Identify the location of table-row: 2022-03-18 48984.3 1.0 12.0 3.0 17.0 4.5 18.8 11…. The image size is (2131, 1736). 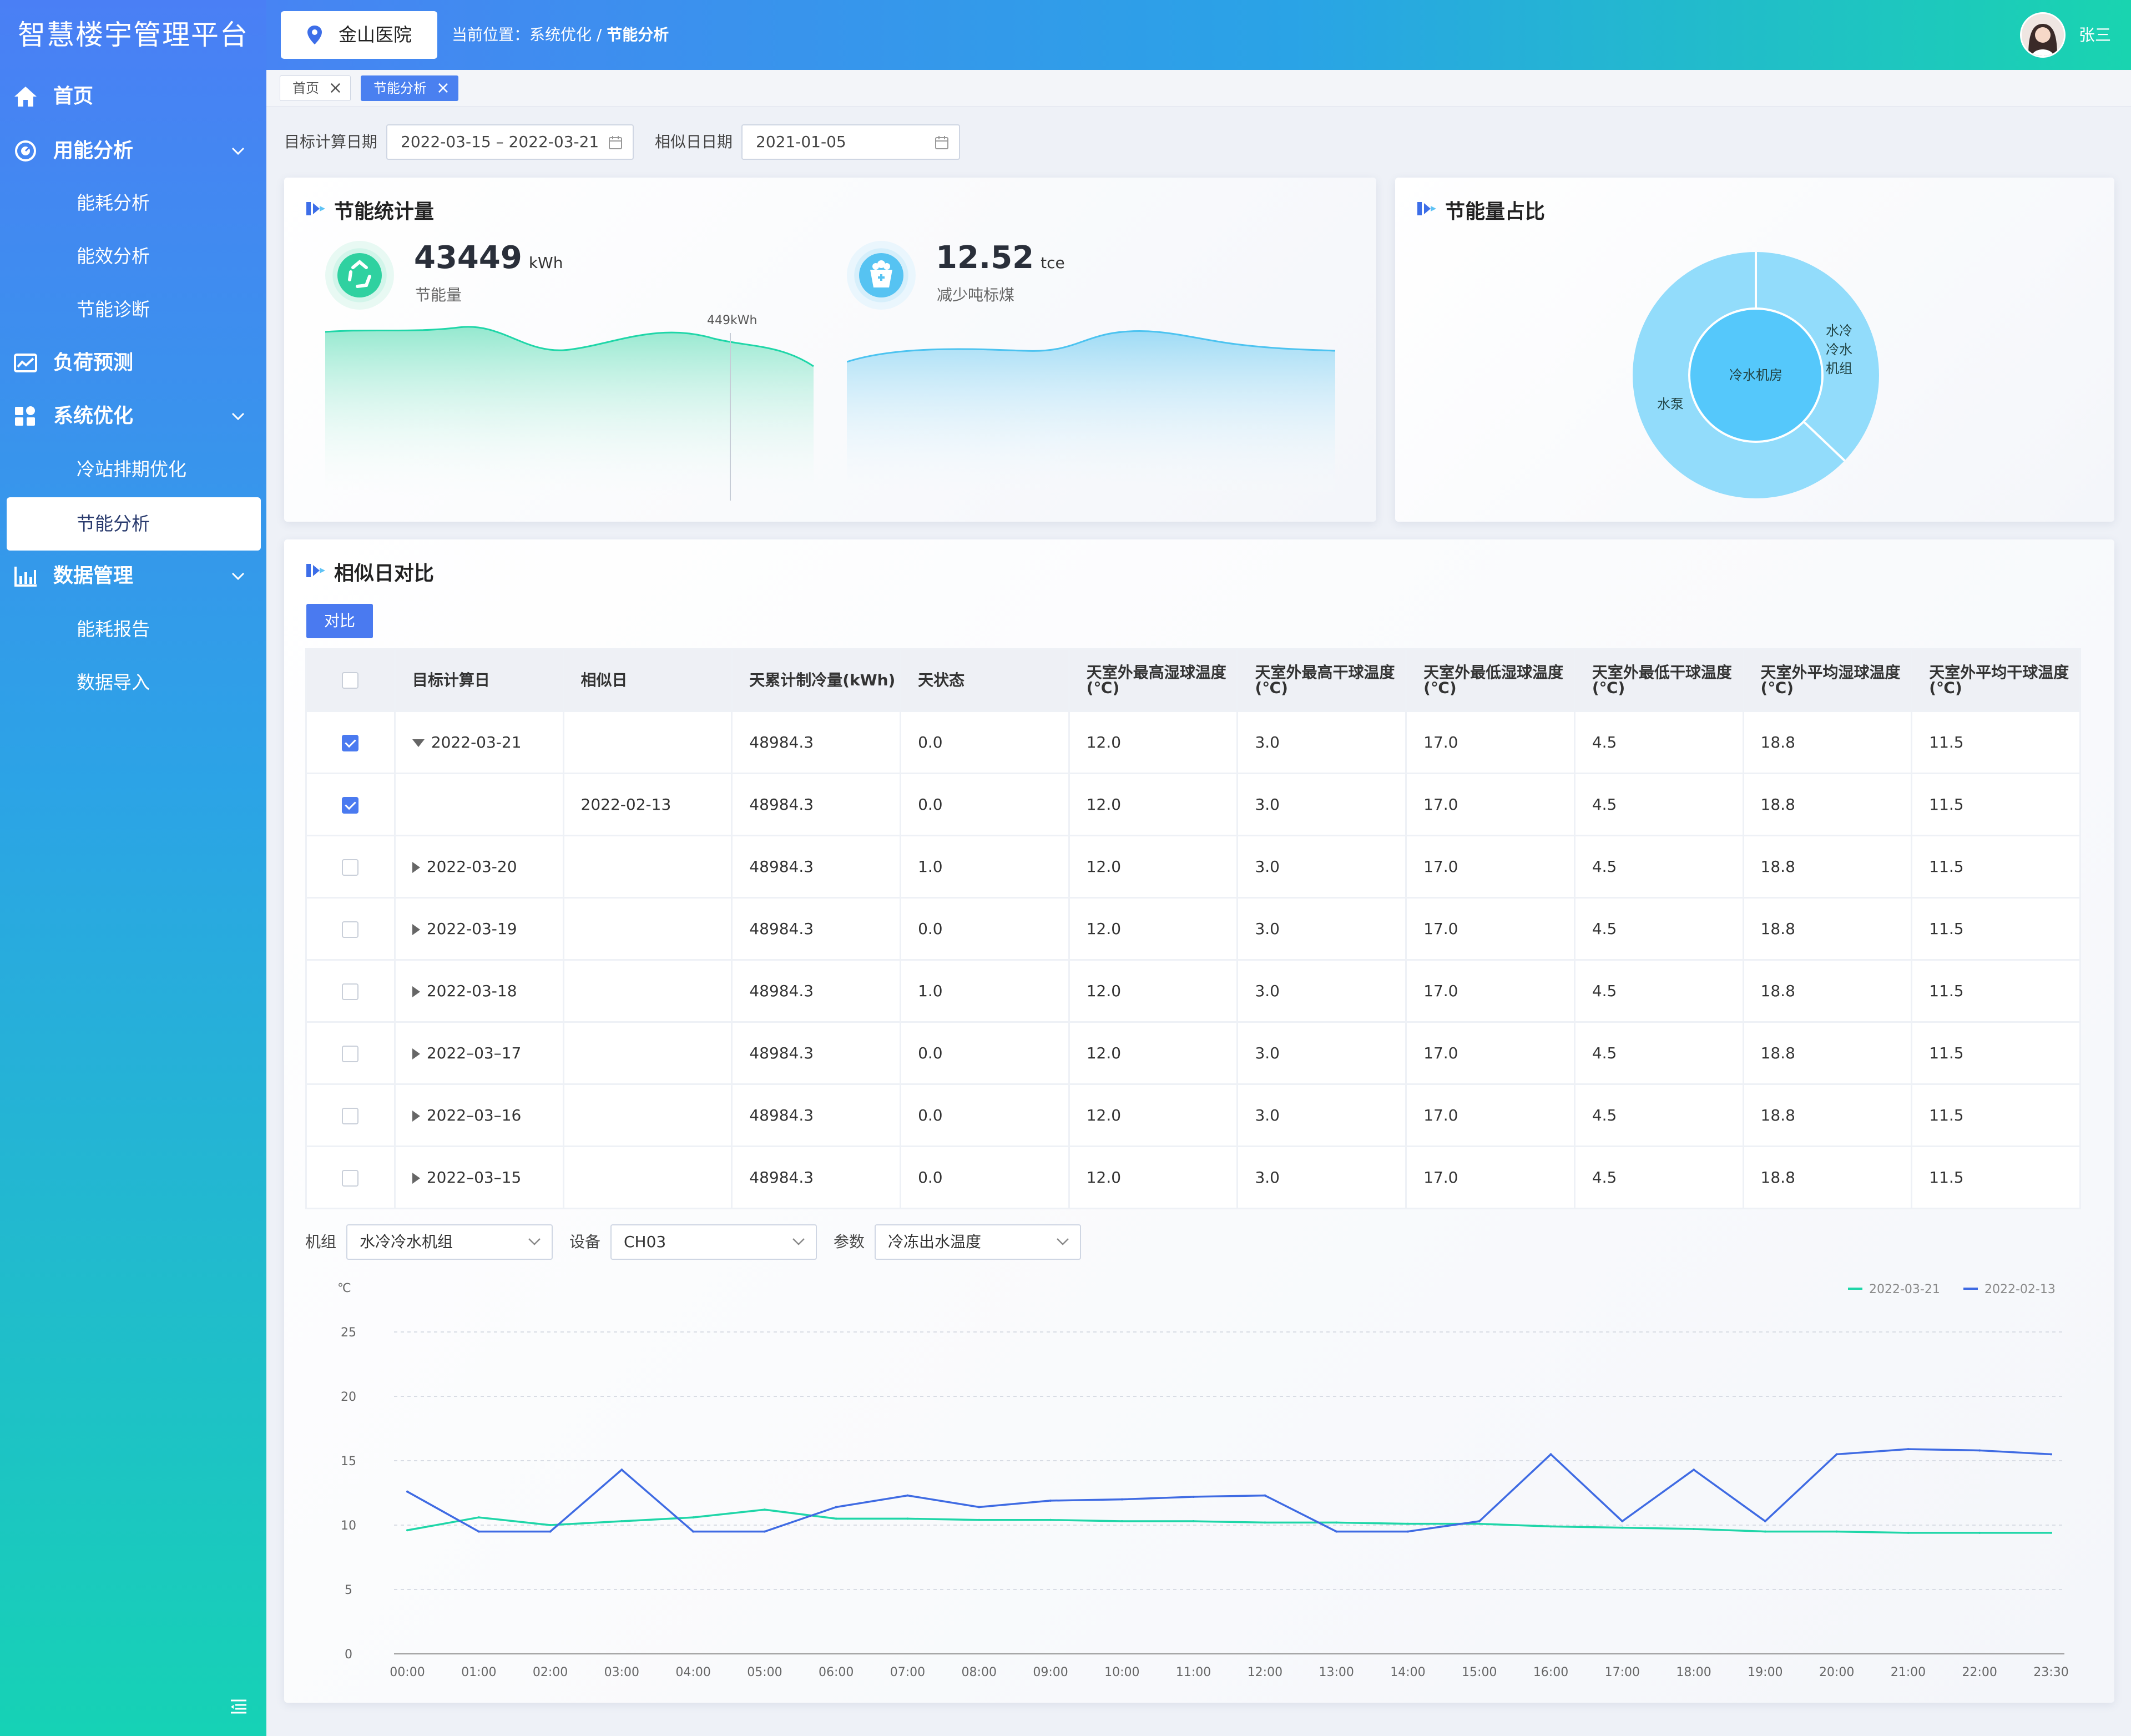
(1193, 991).